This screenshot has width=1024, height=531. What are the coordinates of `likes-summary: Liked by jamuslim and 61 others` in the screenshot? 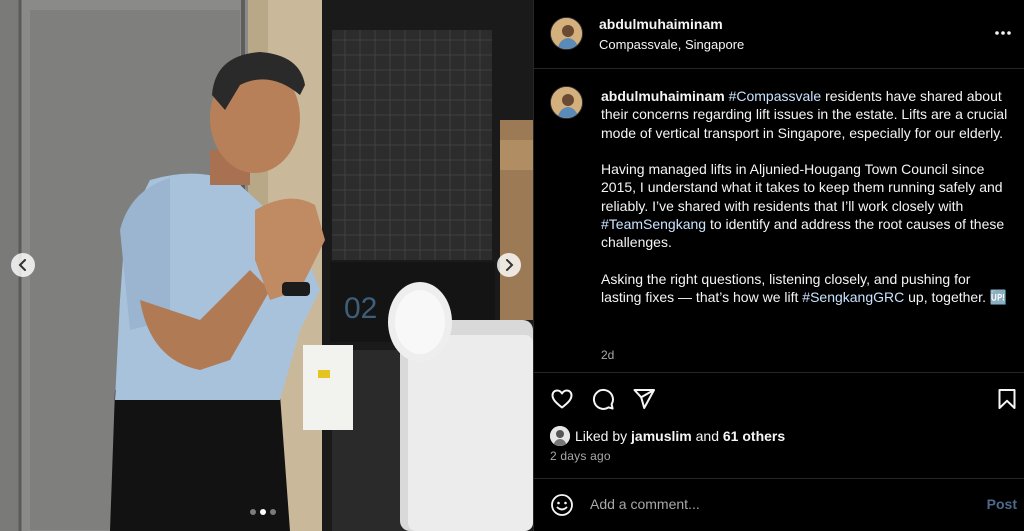 It's located at (667, 436).